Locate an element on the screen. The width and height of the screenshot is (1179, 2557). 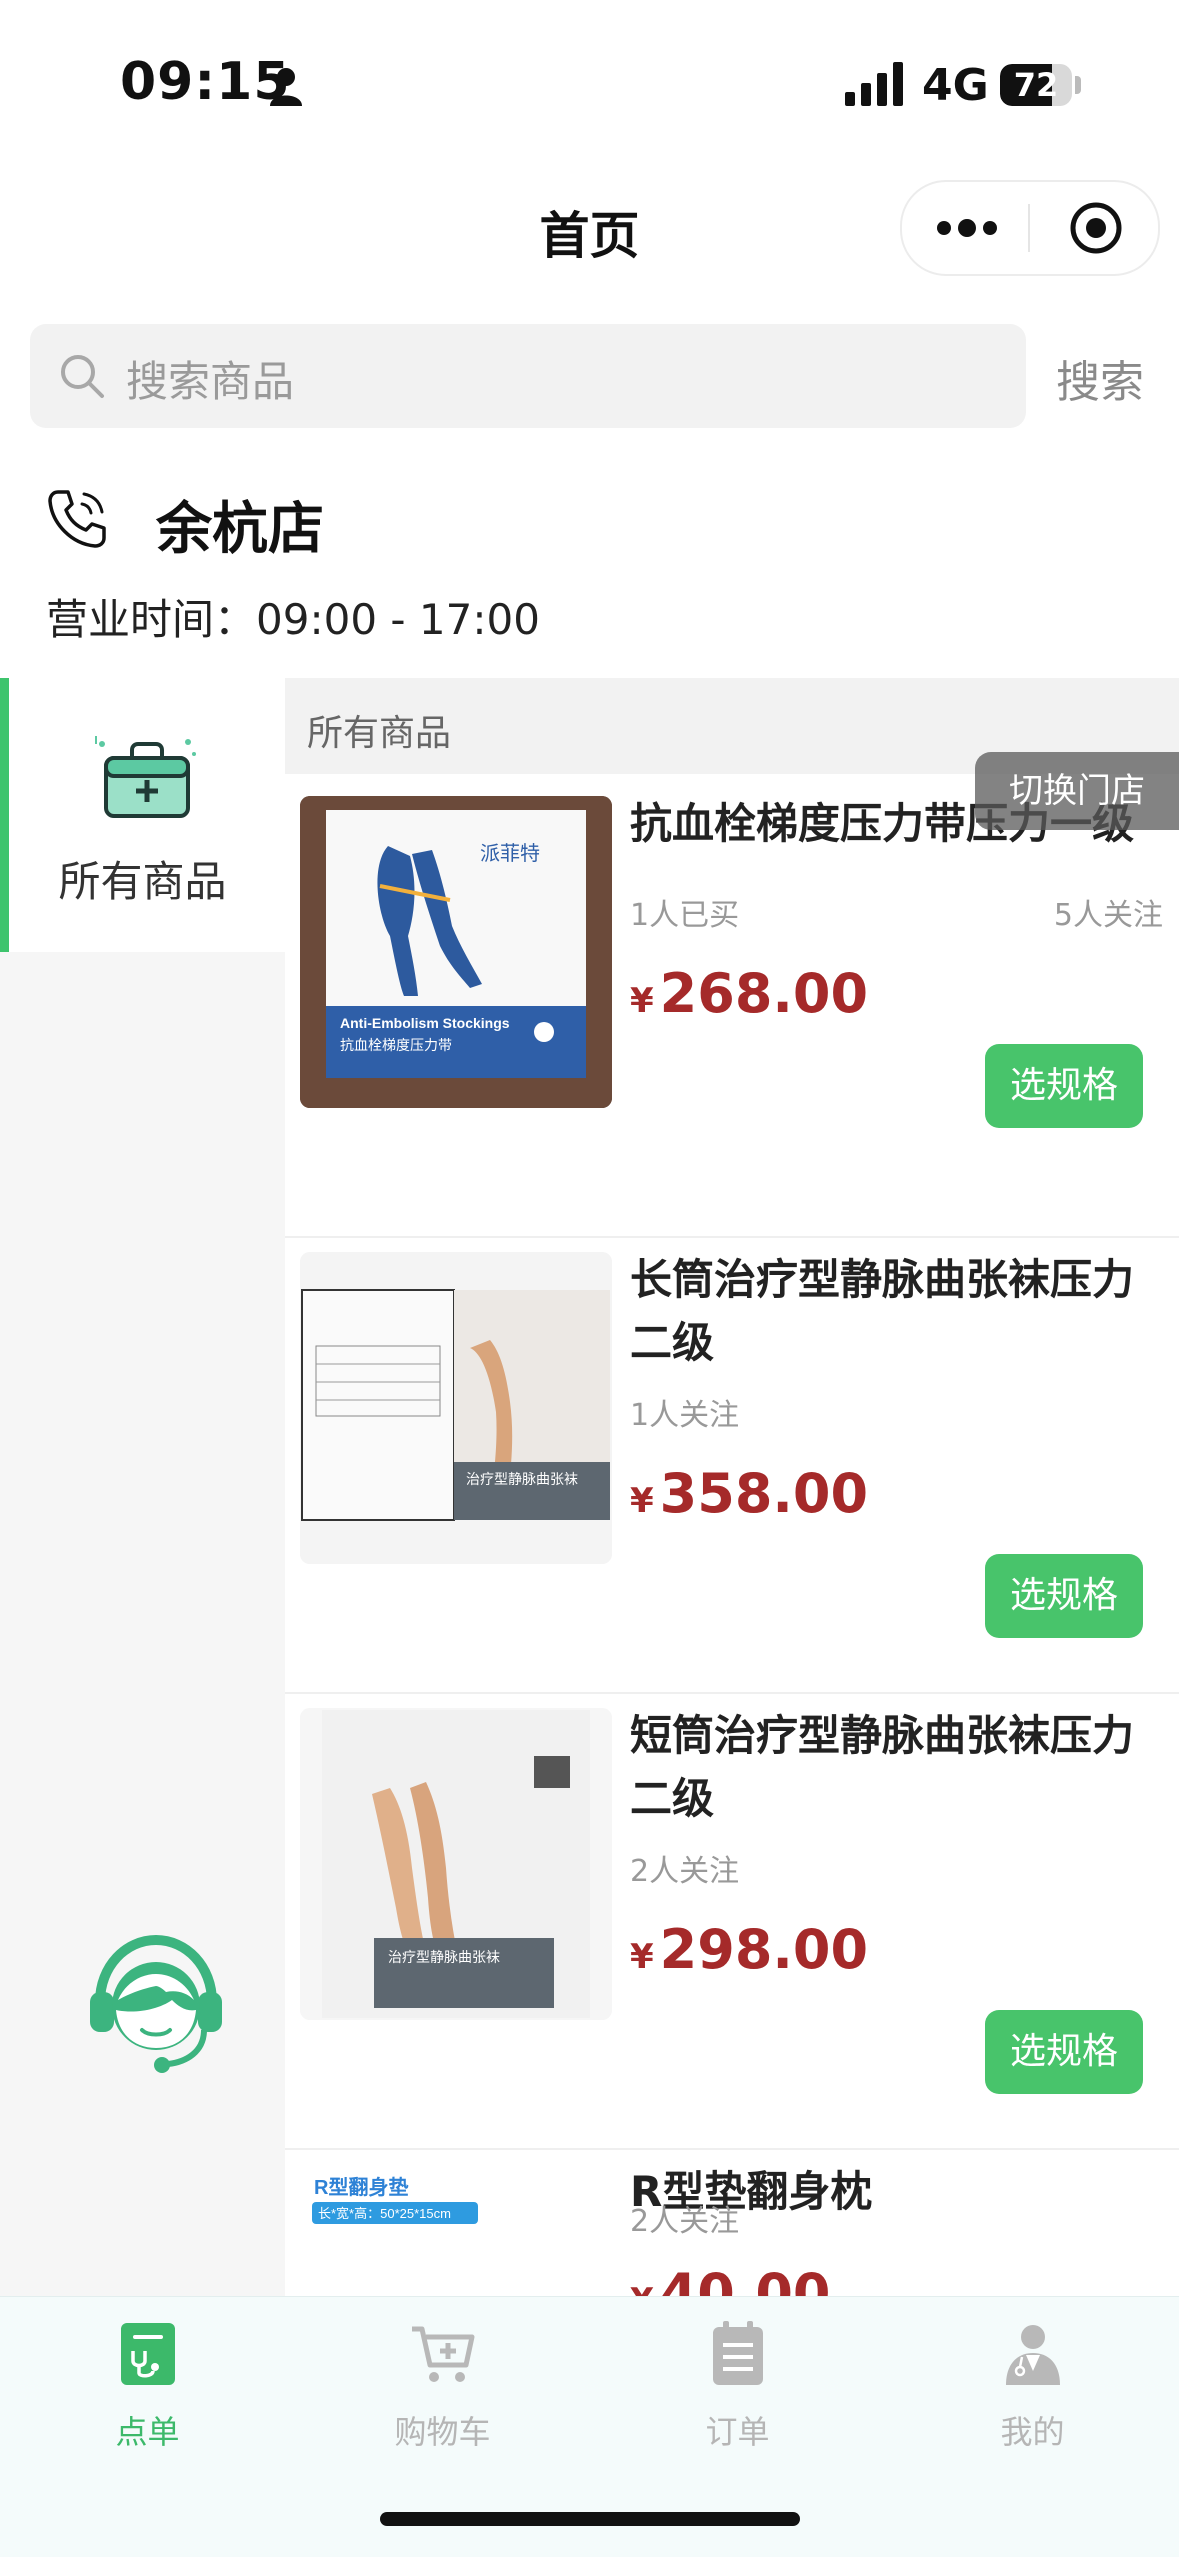
phone-icon is located at coordinates (77, 519).